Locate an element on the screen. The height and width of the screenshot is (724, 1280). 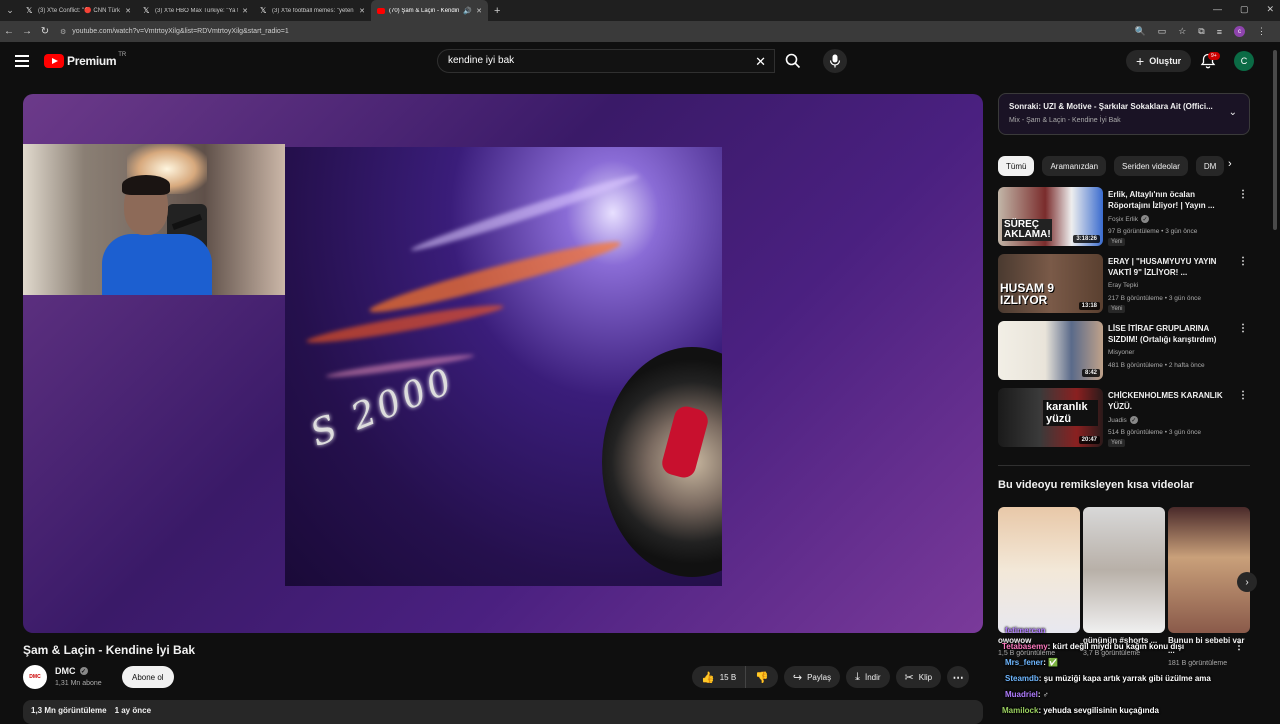
chat-message: Mamilock: yehuda sevgilisinin kuçağında is located at coordinates (1080, 710).